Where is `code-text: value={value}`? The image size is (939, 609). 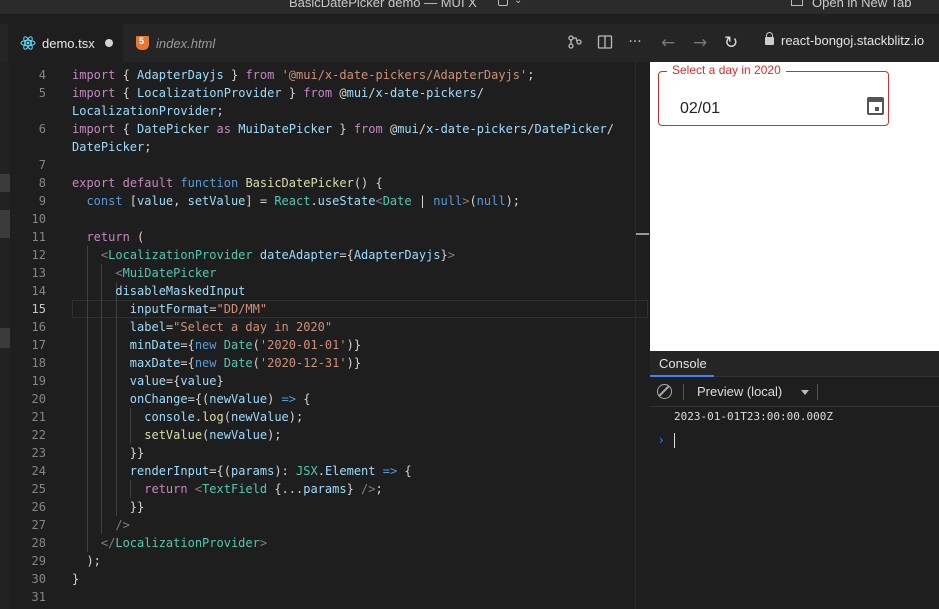
code-text: value={value} is located at coordinates (176, 381).